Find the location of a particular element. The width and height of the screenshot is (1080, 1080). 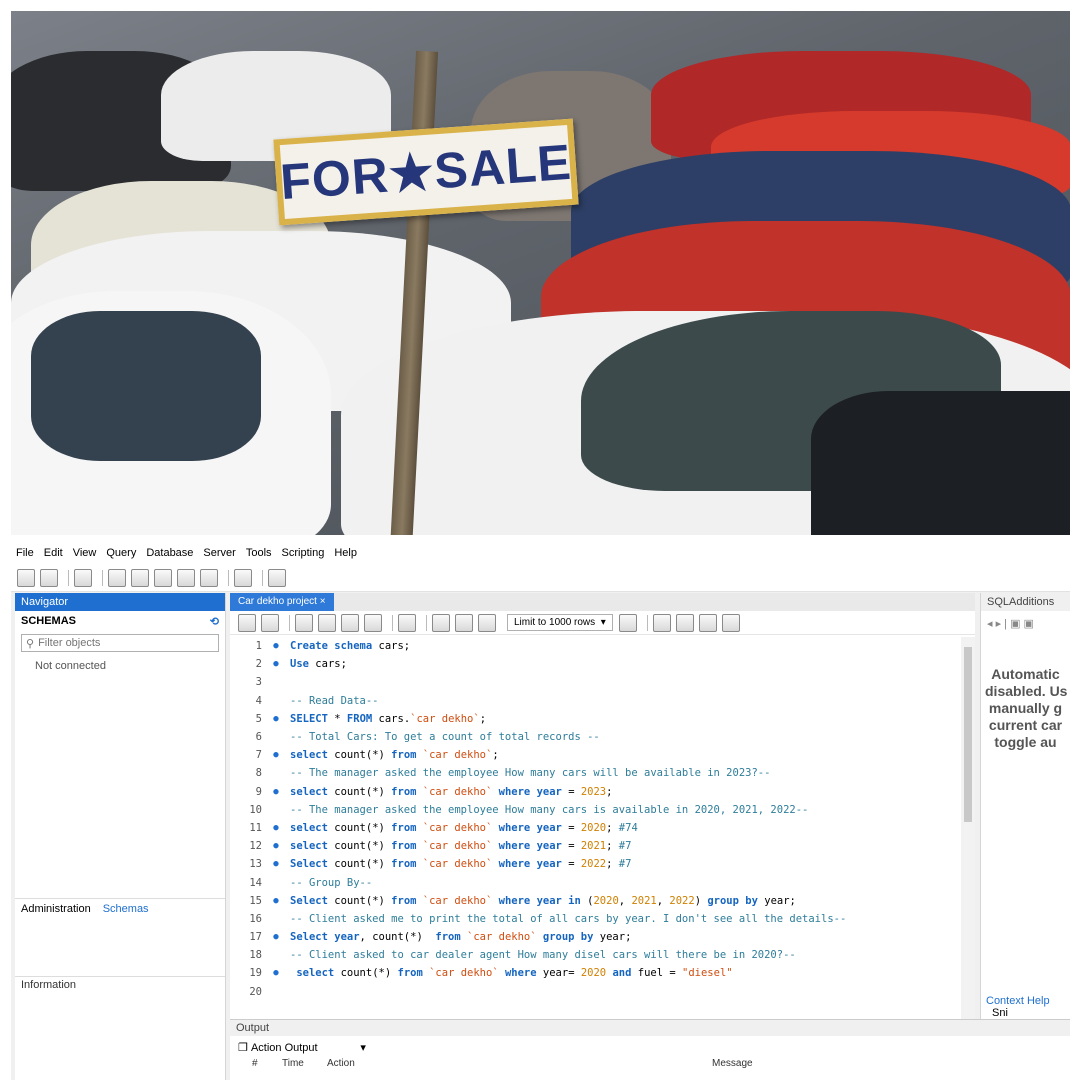

create-table-icon is located at coordinates (140, 577).